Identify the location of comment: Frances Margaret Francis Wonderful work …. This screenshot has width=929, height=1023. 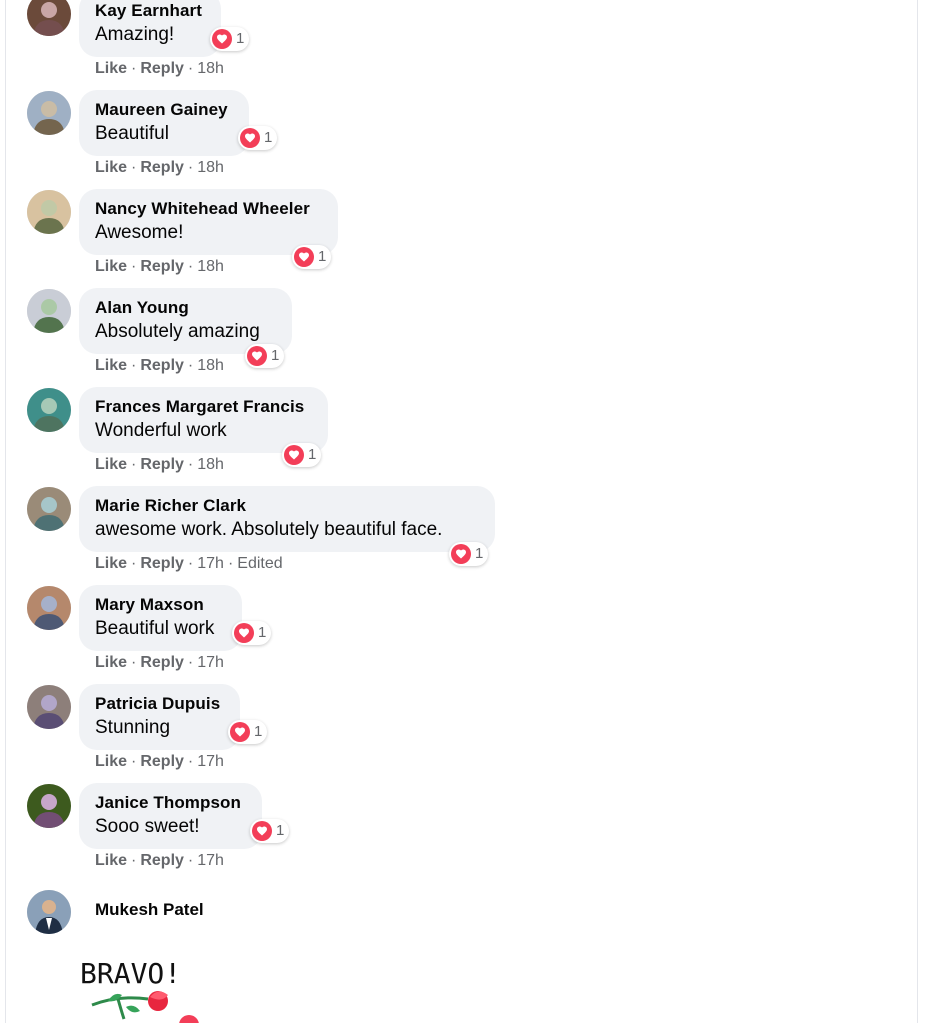
(464, 436).